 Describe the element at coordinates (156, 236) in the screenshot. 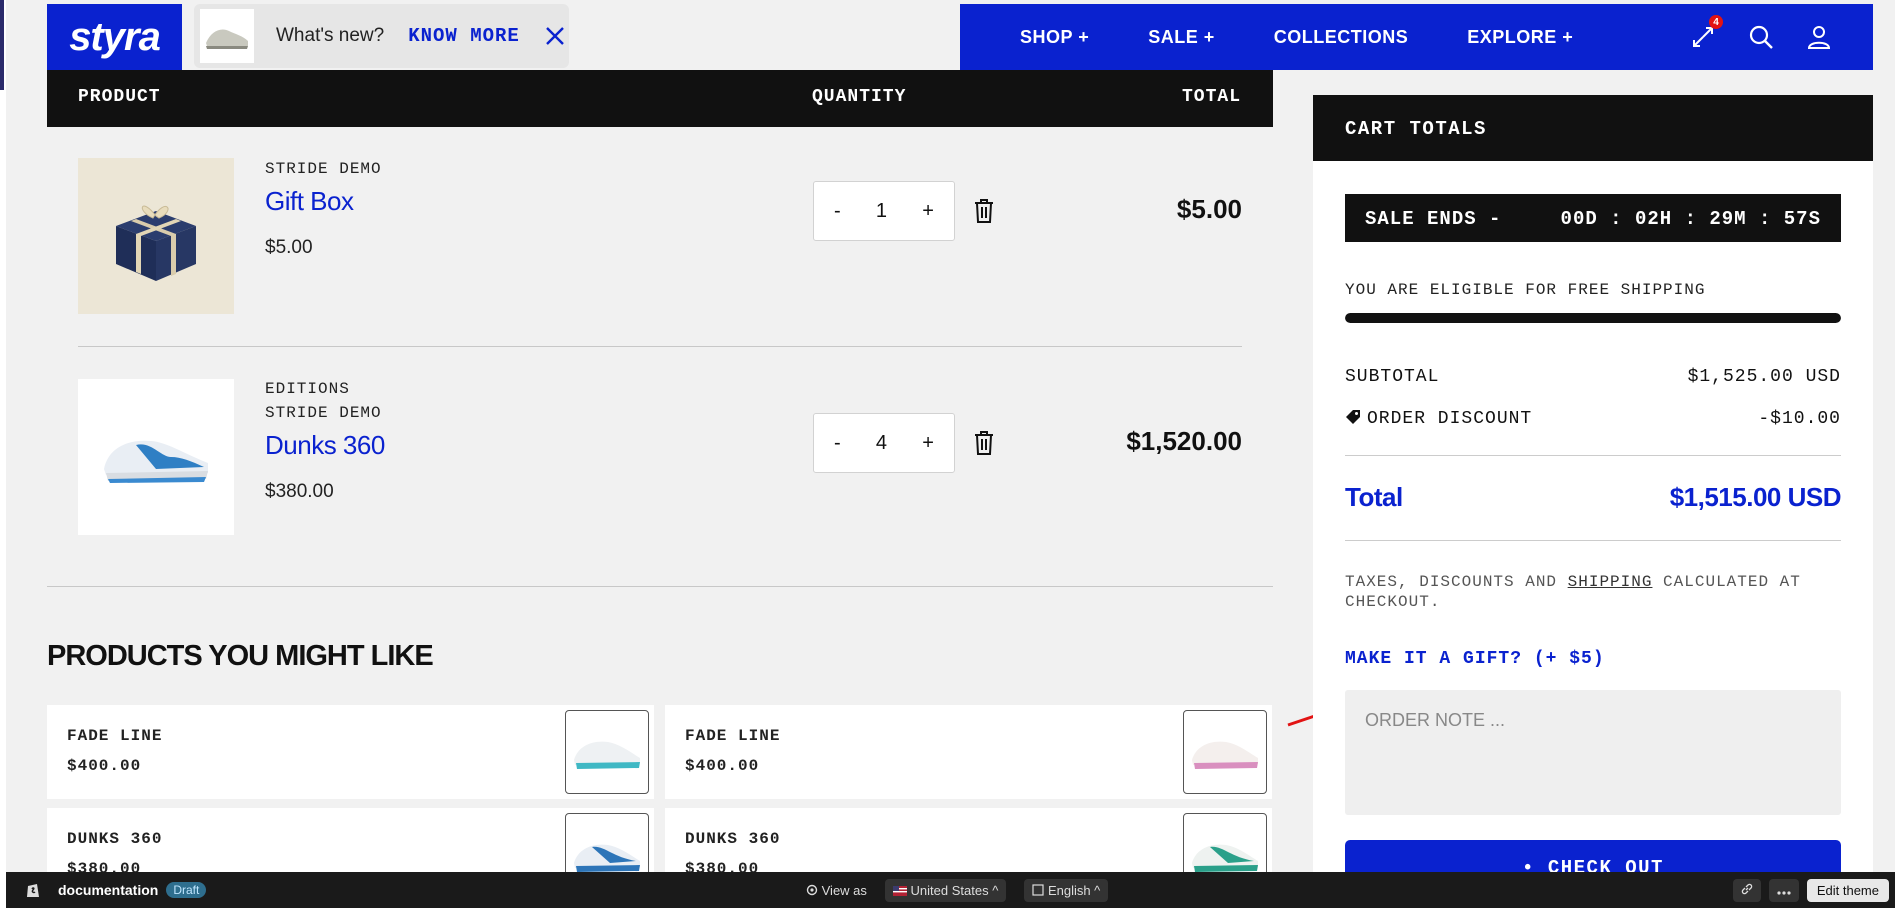

I see `gift-box-image` at that location.